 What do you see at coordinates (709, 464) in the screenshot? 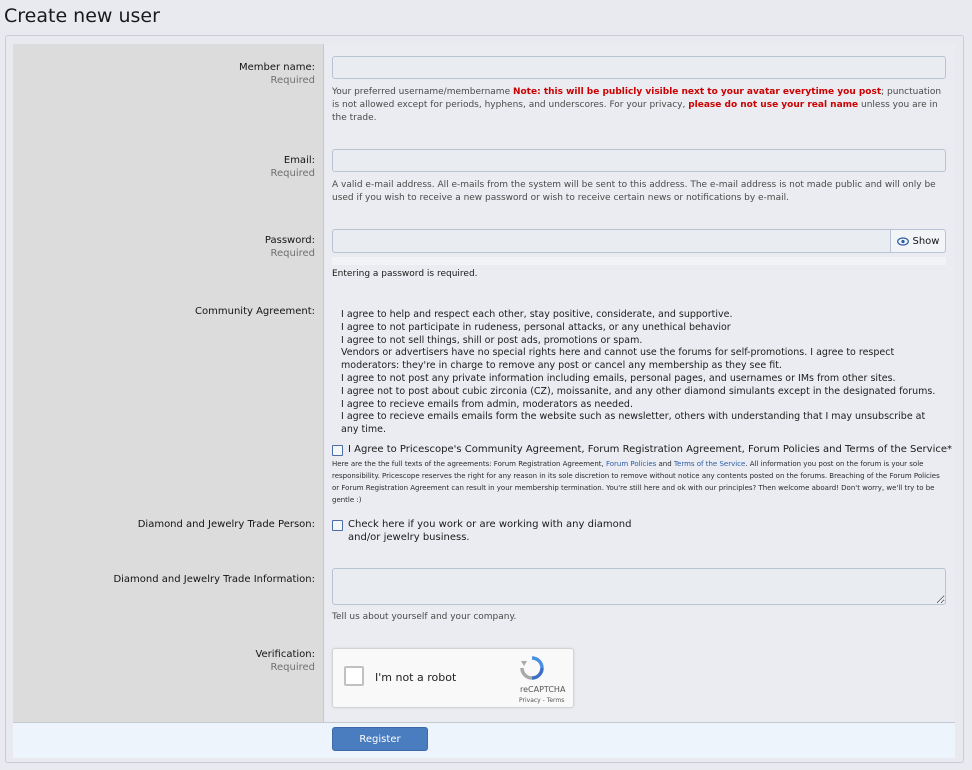
I see `terms-of-service-link: Terms of the Service` at bounding box center [709, 464].